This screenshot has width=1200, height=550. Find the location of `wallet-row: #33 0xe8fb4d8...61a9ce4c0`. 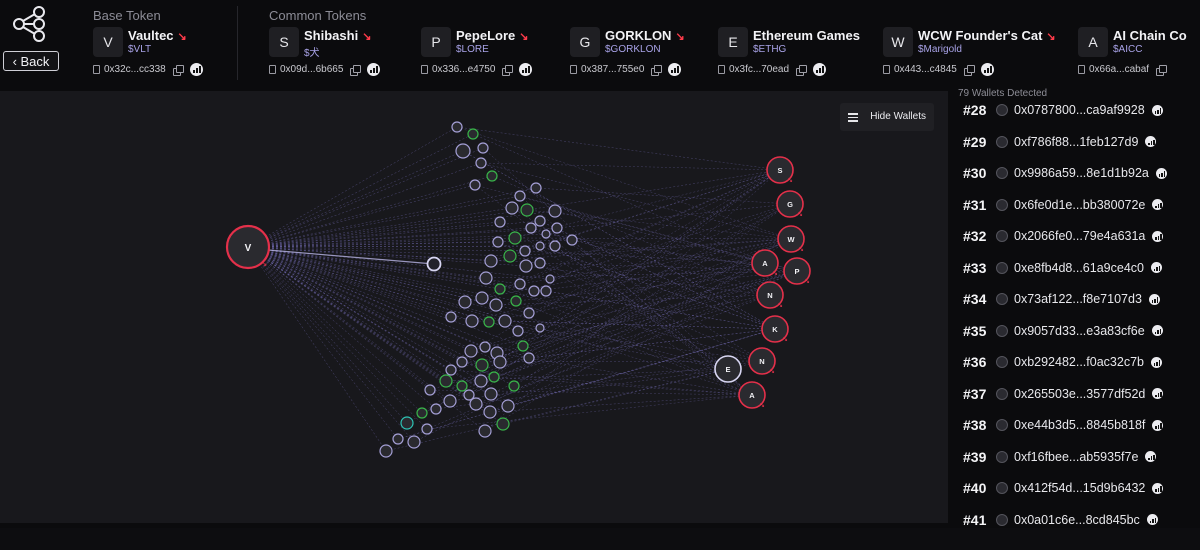

wallet-row: #33 0xe8fb4d8...61a9ce4c0 is located at coordinates (1062, 268).